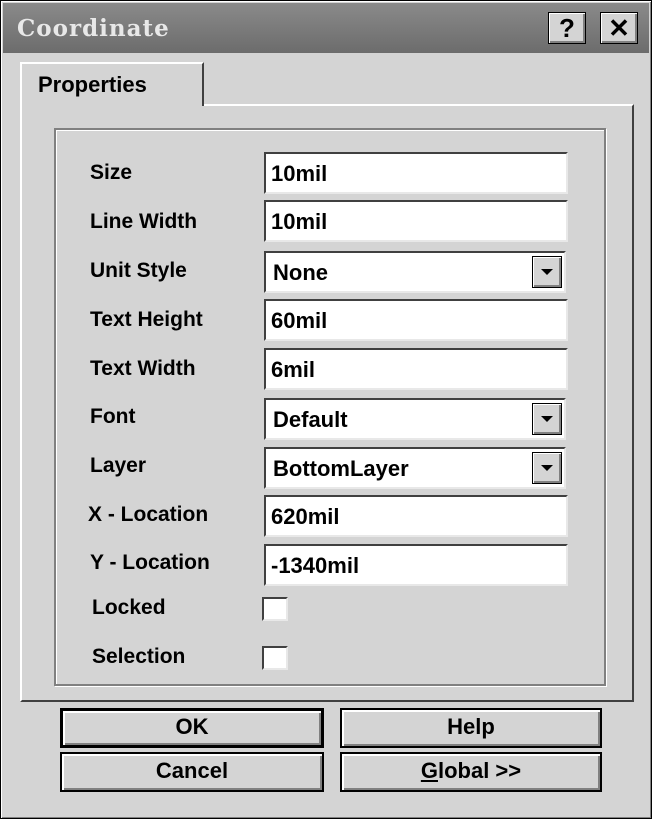 This screenshot has height=819, width=652. Describe the element at coordinates (192, 772) in the screenshot. I see `cancel-button: Cancel` at that location.